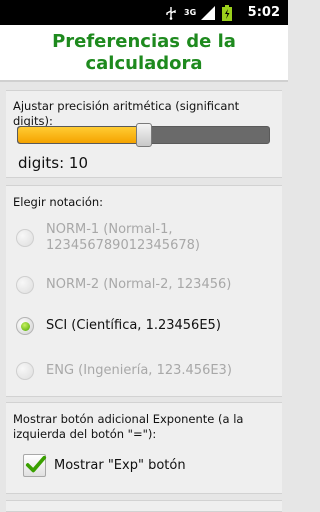  I want to click on notation-option-eng: ENG (Ingeniería, 123.456E3), so click(146, 371).